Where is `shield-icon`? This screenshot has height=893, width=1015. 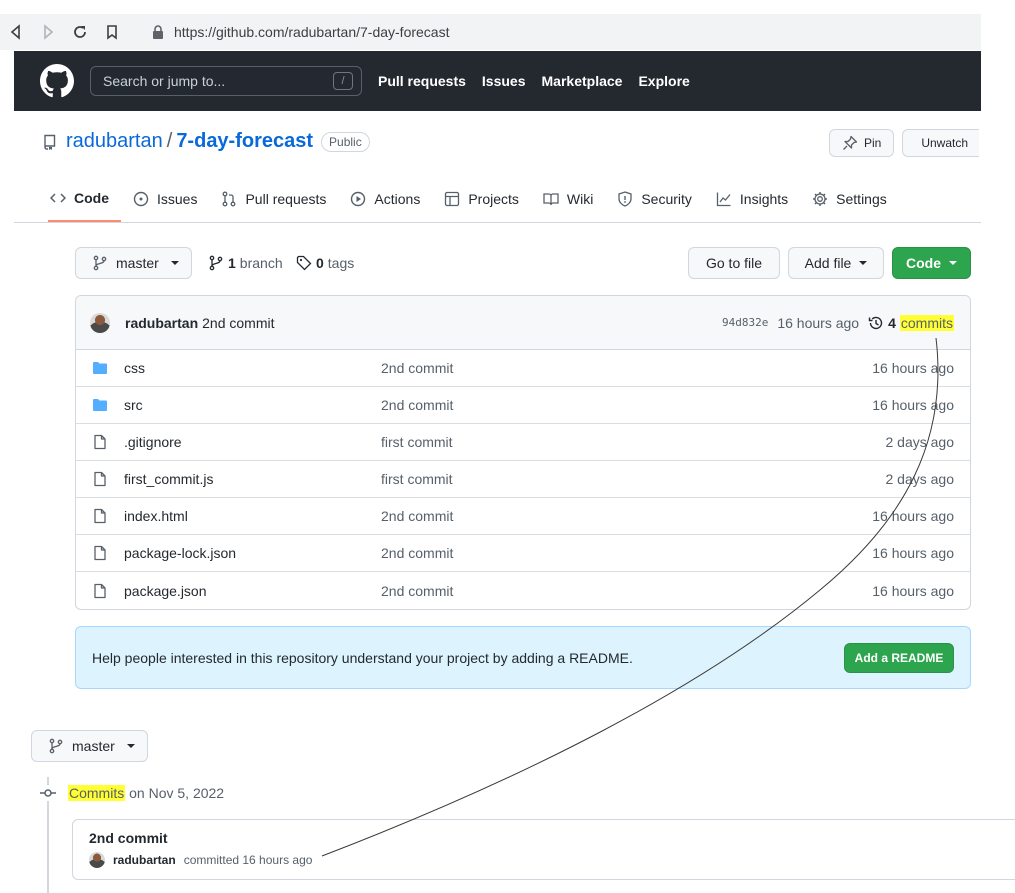
shield-icon is located at coordinates (625, 199).